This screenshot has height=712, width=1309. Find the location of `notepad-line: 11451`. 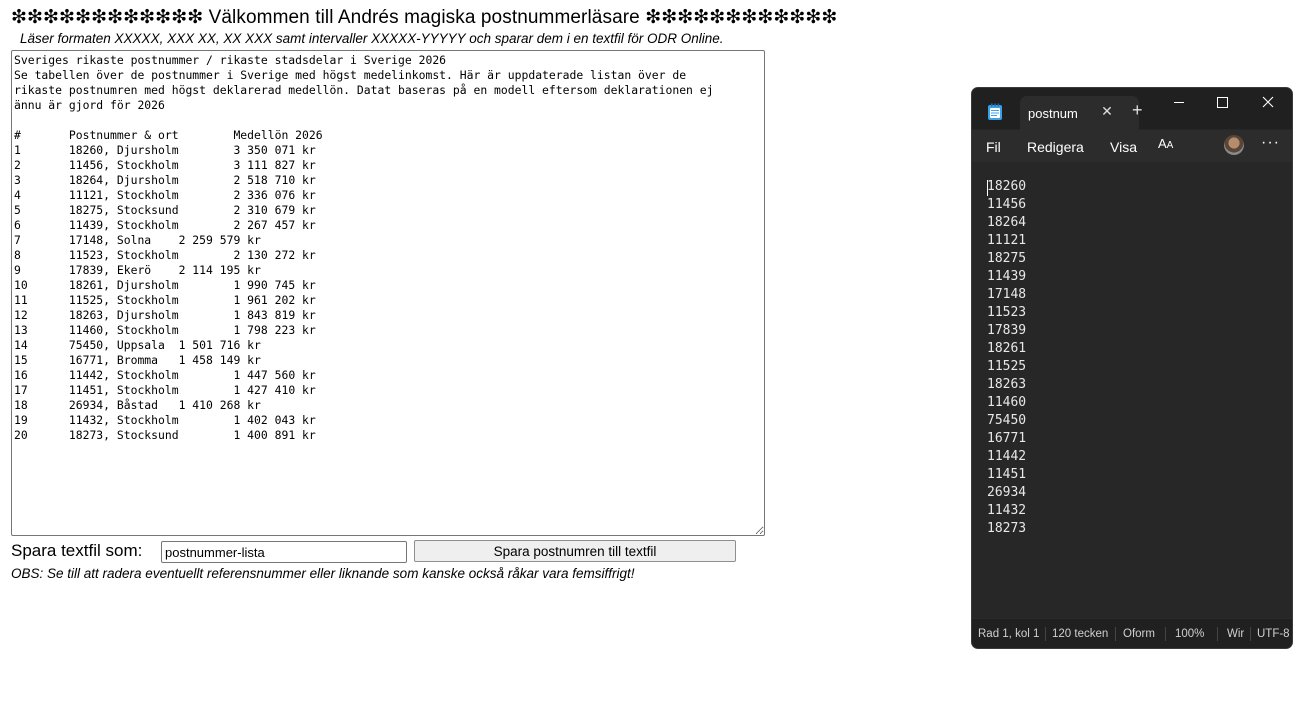

notepad-line: 11451 is located at coordinates (1007, 474).